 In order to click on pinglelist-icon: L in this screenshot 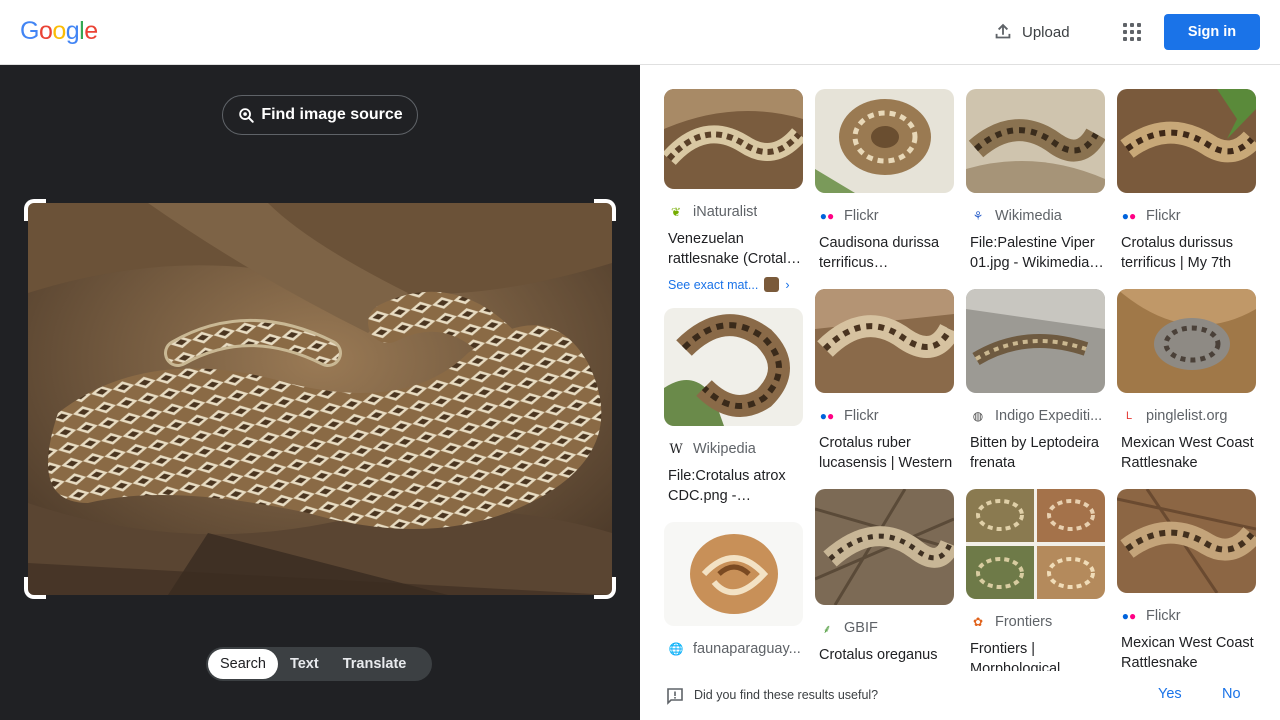, I will do `click(1129, 416)`.